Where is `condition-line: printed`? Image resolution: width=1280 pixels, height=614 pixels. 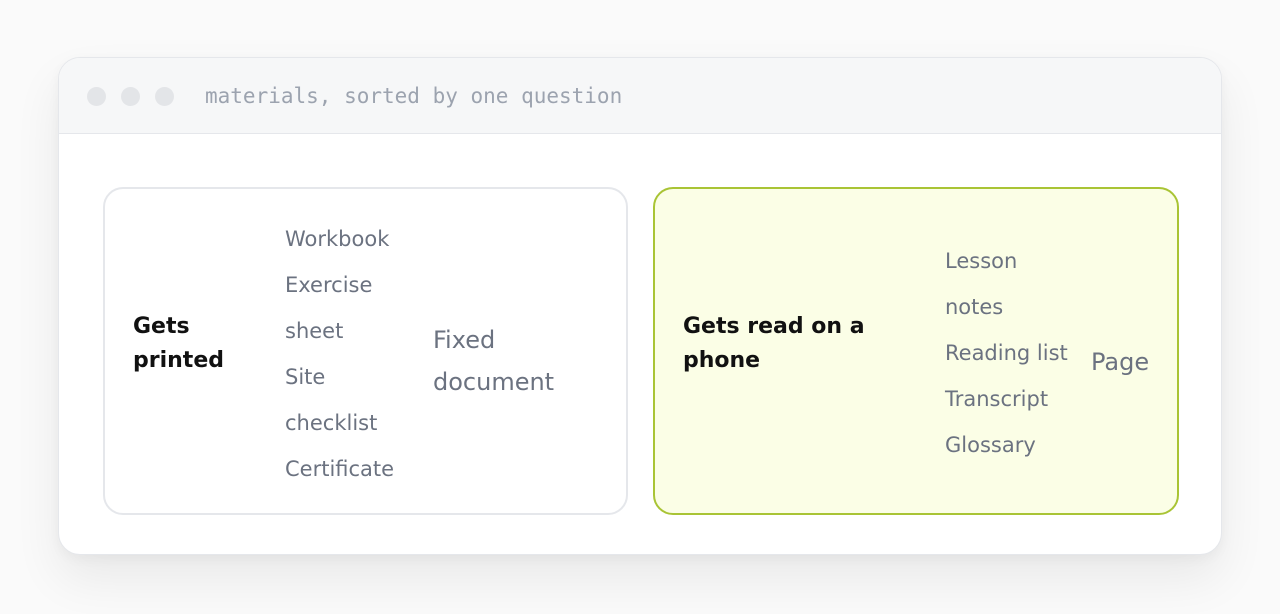
condition-line: printed is located at coordinates (178, 360).